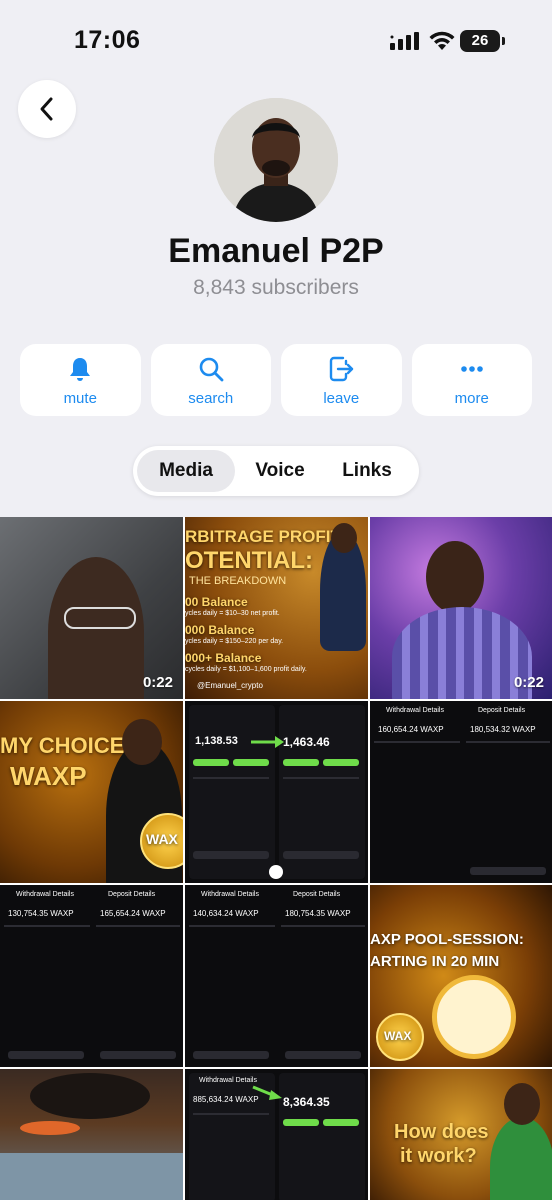  What do you see at coordinates (442, 40) in the screenshot?
I see `wifi-icon` at bounding box center [442, 40].